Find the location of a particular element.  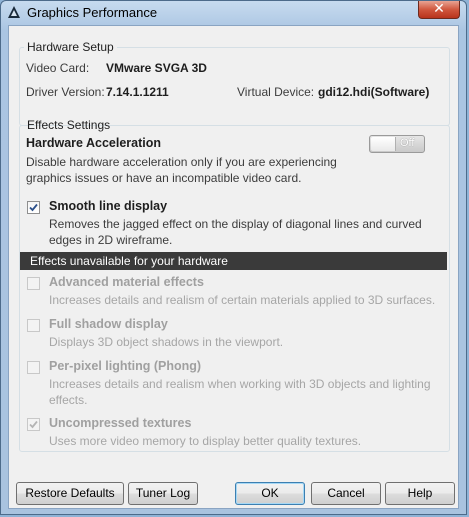

window-title: Graphics Performance is located at coordinates (92, 12).